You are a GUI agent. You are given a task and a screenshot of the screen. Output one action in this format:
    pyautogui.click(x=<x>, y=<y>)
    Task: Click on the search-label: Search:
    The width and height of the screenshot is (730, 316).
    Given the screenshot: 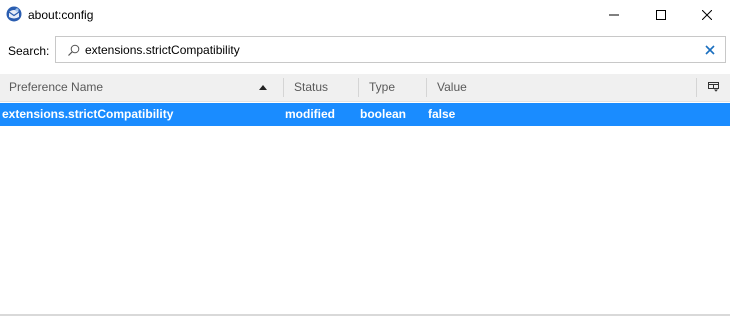 What is the action you would take?
    pyautogui.click(x=29, y=51)
    